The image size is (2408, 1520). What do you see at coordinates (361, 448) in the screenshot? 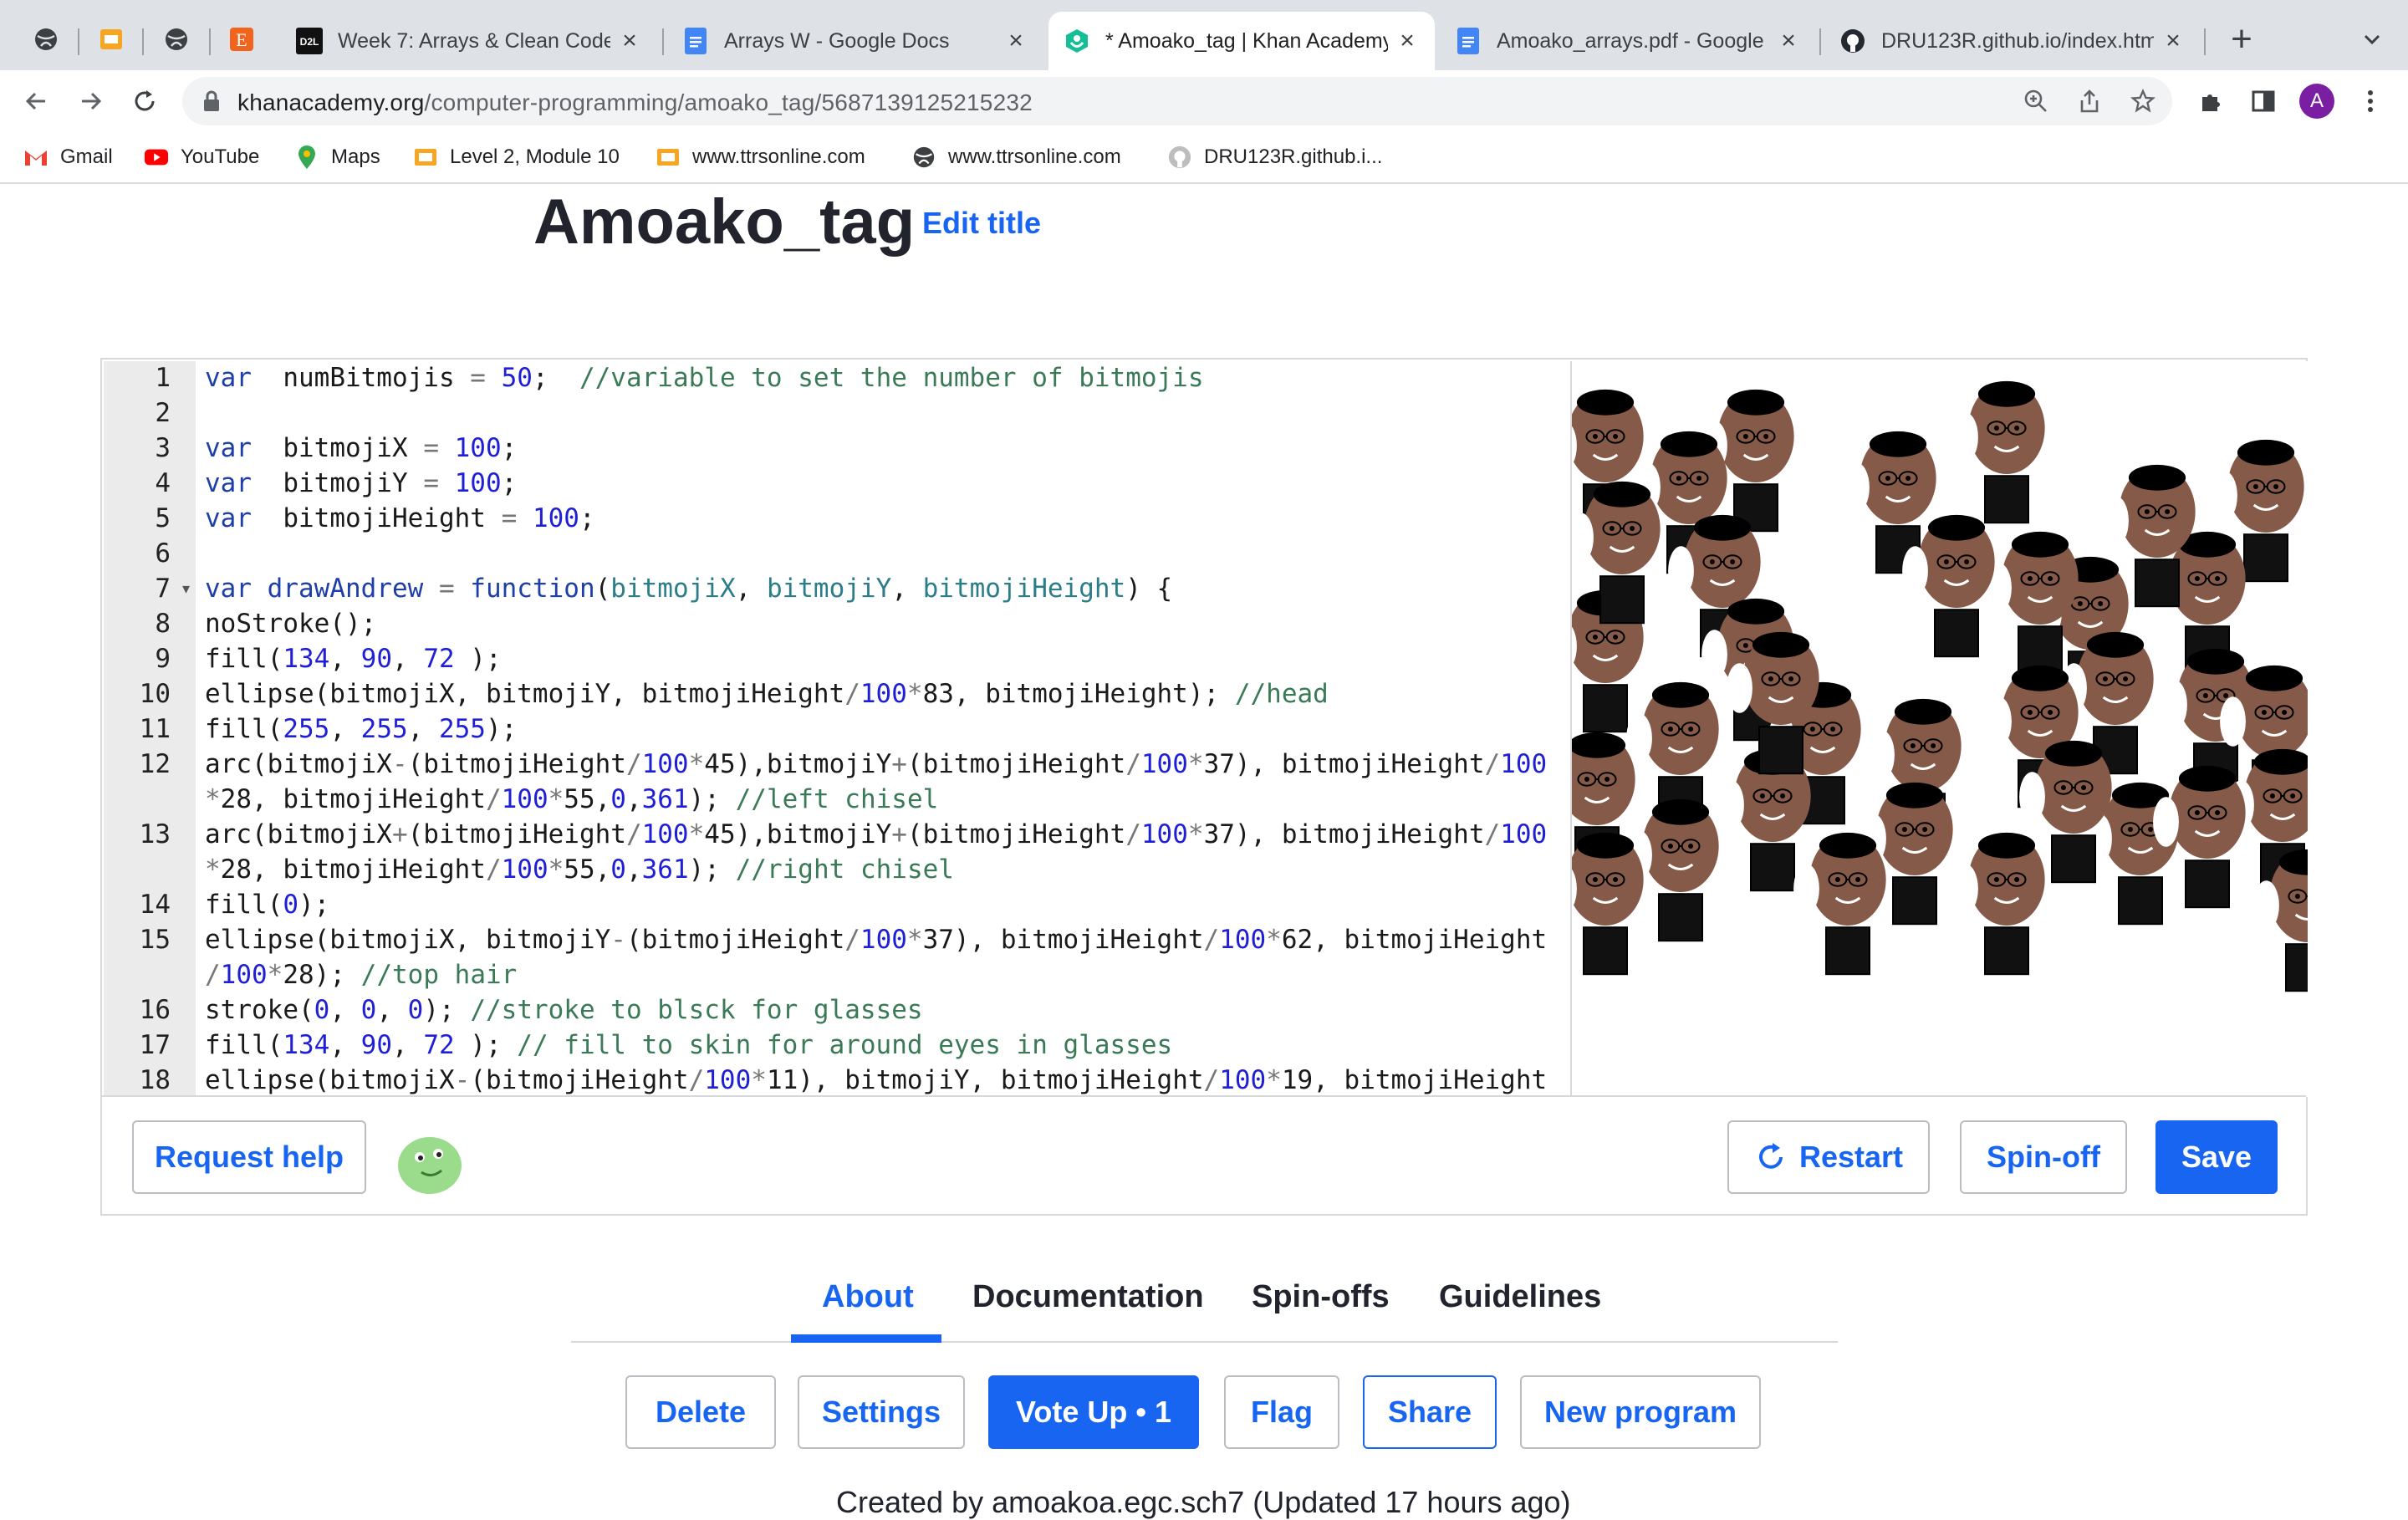
I see `code-line: var bitmojiX = 100;` at bounding box center [361, 448].